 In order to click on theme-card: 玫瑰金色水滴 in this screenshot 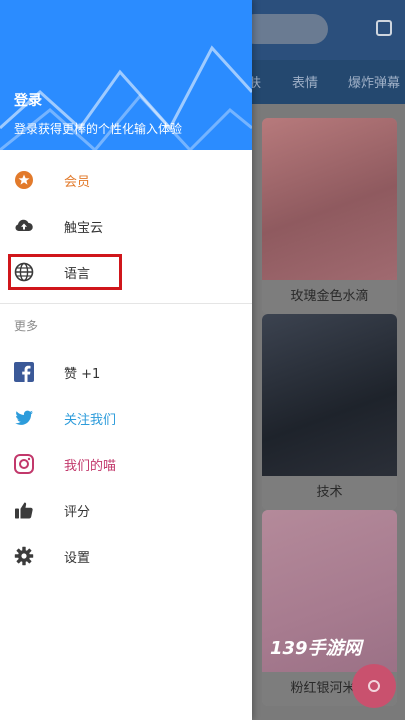, I will do `click(329, 216)`.